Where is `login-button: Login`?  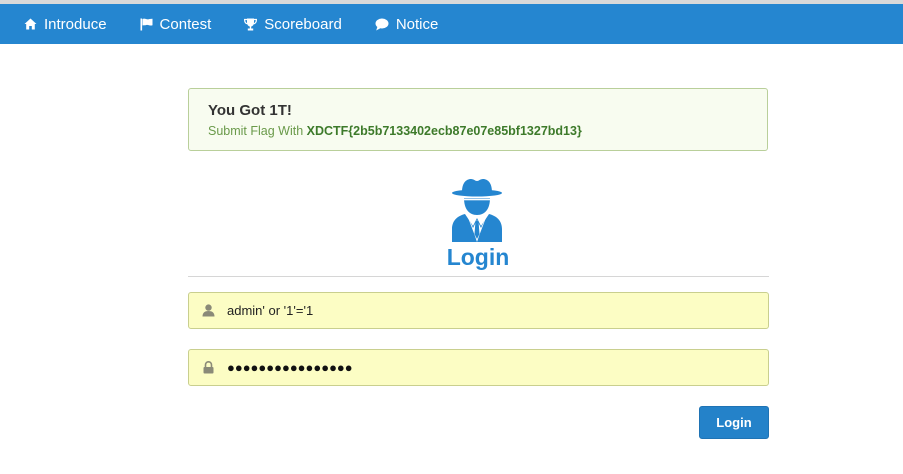 login-button: Login is located at coordinates (734, 422).